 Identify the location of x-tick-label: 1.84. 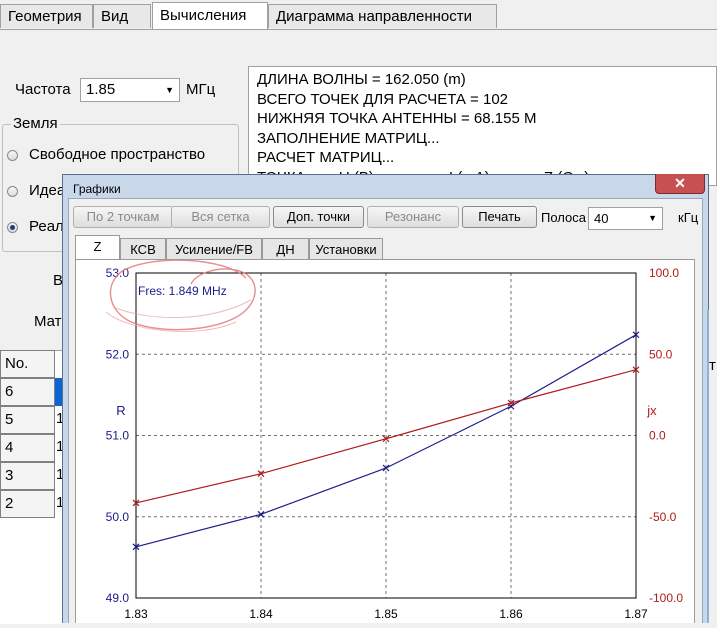
(261, 614).